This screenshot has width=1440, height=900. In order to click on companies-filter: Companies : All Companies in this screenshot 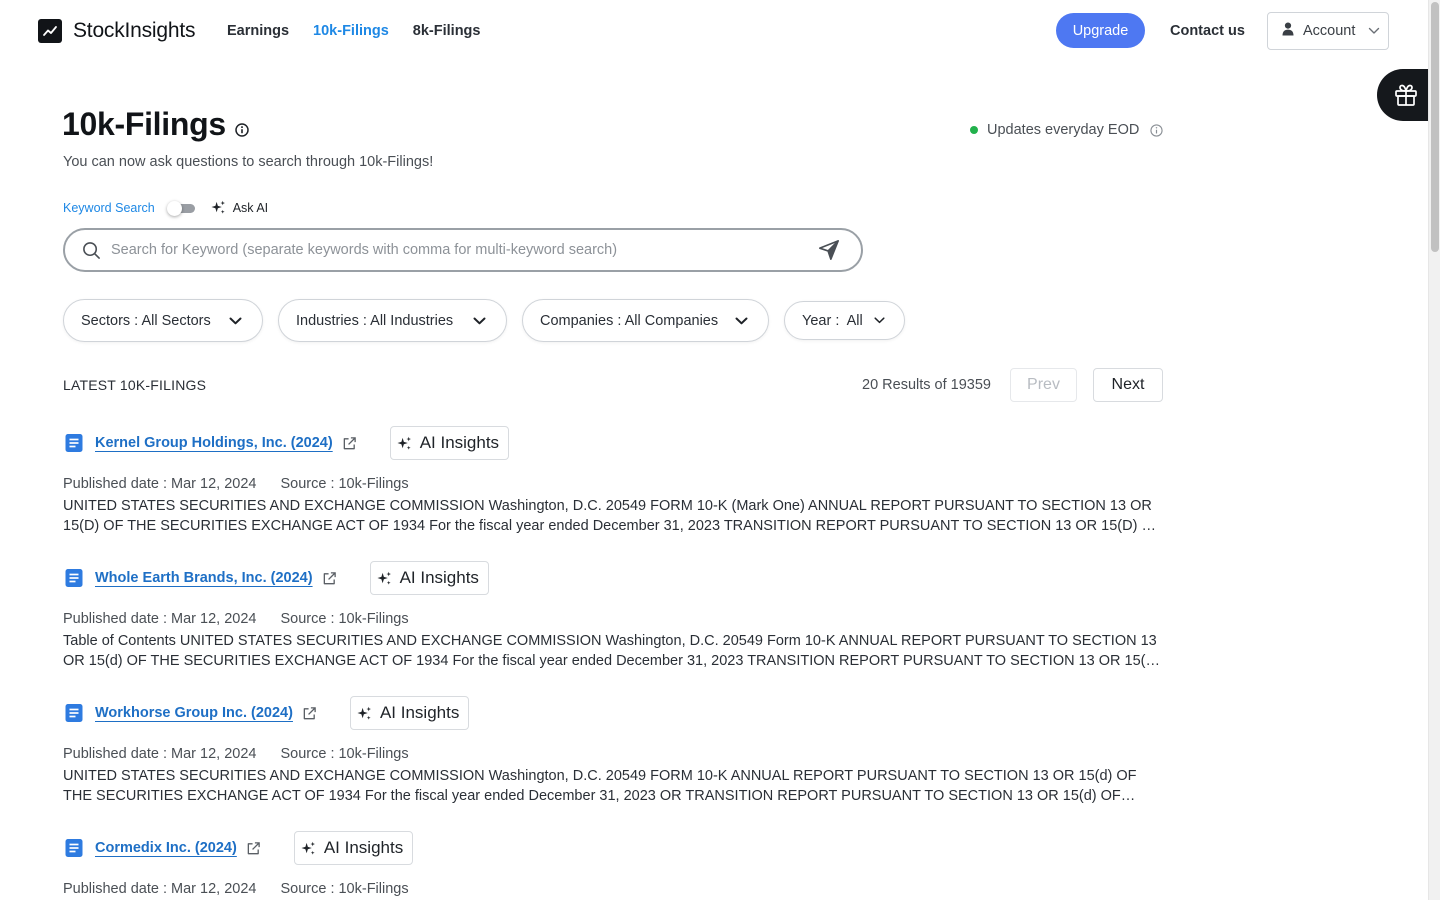, I will do `click(645, 320)`.